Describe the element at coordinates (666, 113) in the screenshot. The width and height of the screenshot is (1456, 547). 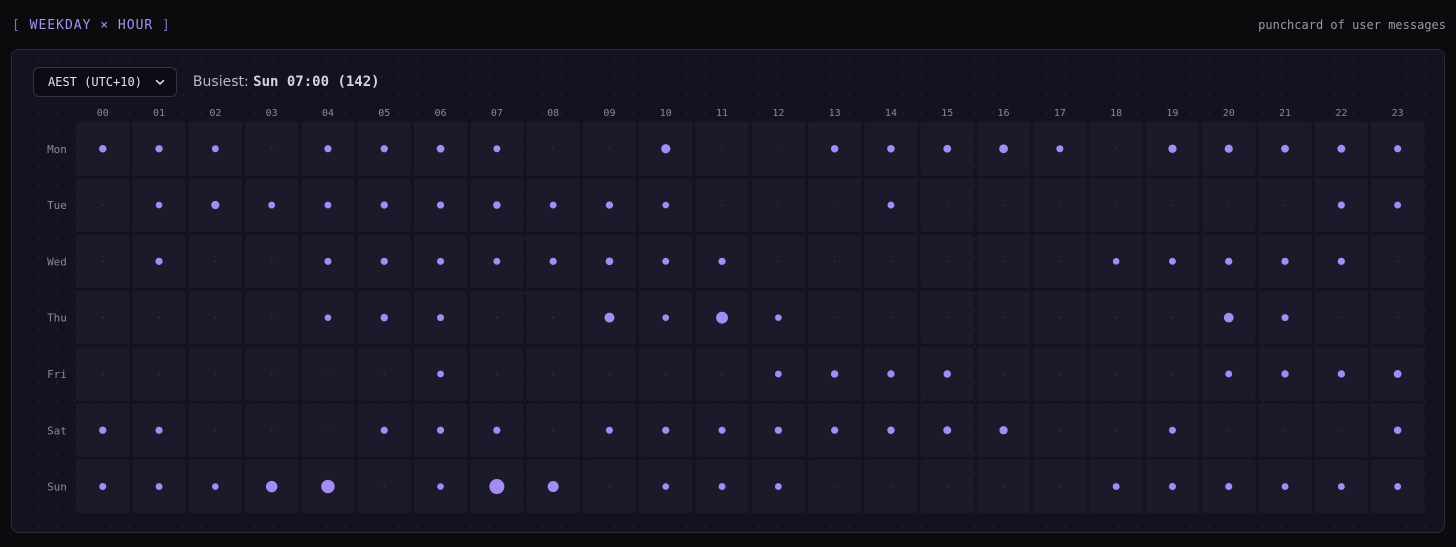
I see `hour-label: 10` at that location.